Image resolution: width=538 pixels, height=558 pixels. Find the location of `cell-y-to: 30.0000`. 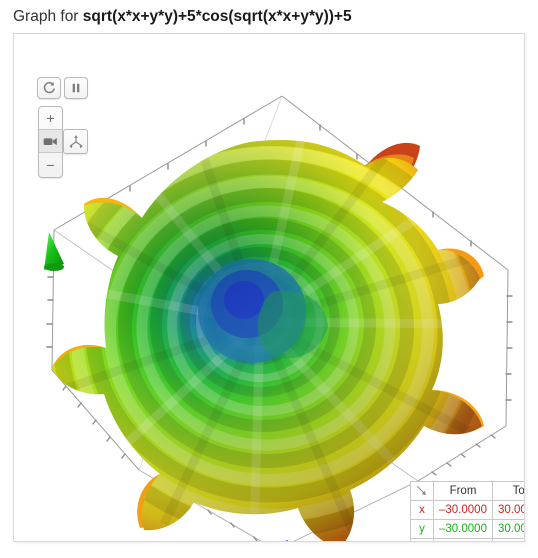

cell-y-to: 30.0000 is located at coordinates (507, 529).